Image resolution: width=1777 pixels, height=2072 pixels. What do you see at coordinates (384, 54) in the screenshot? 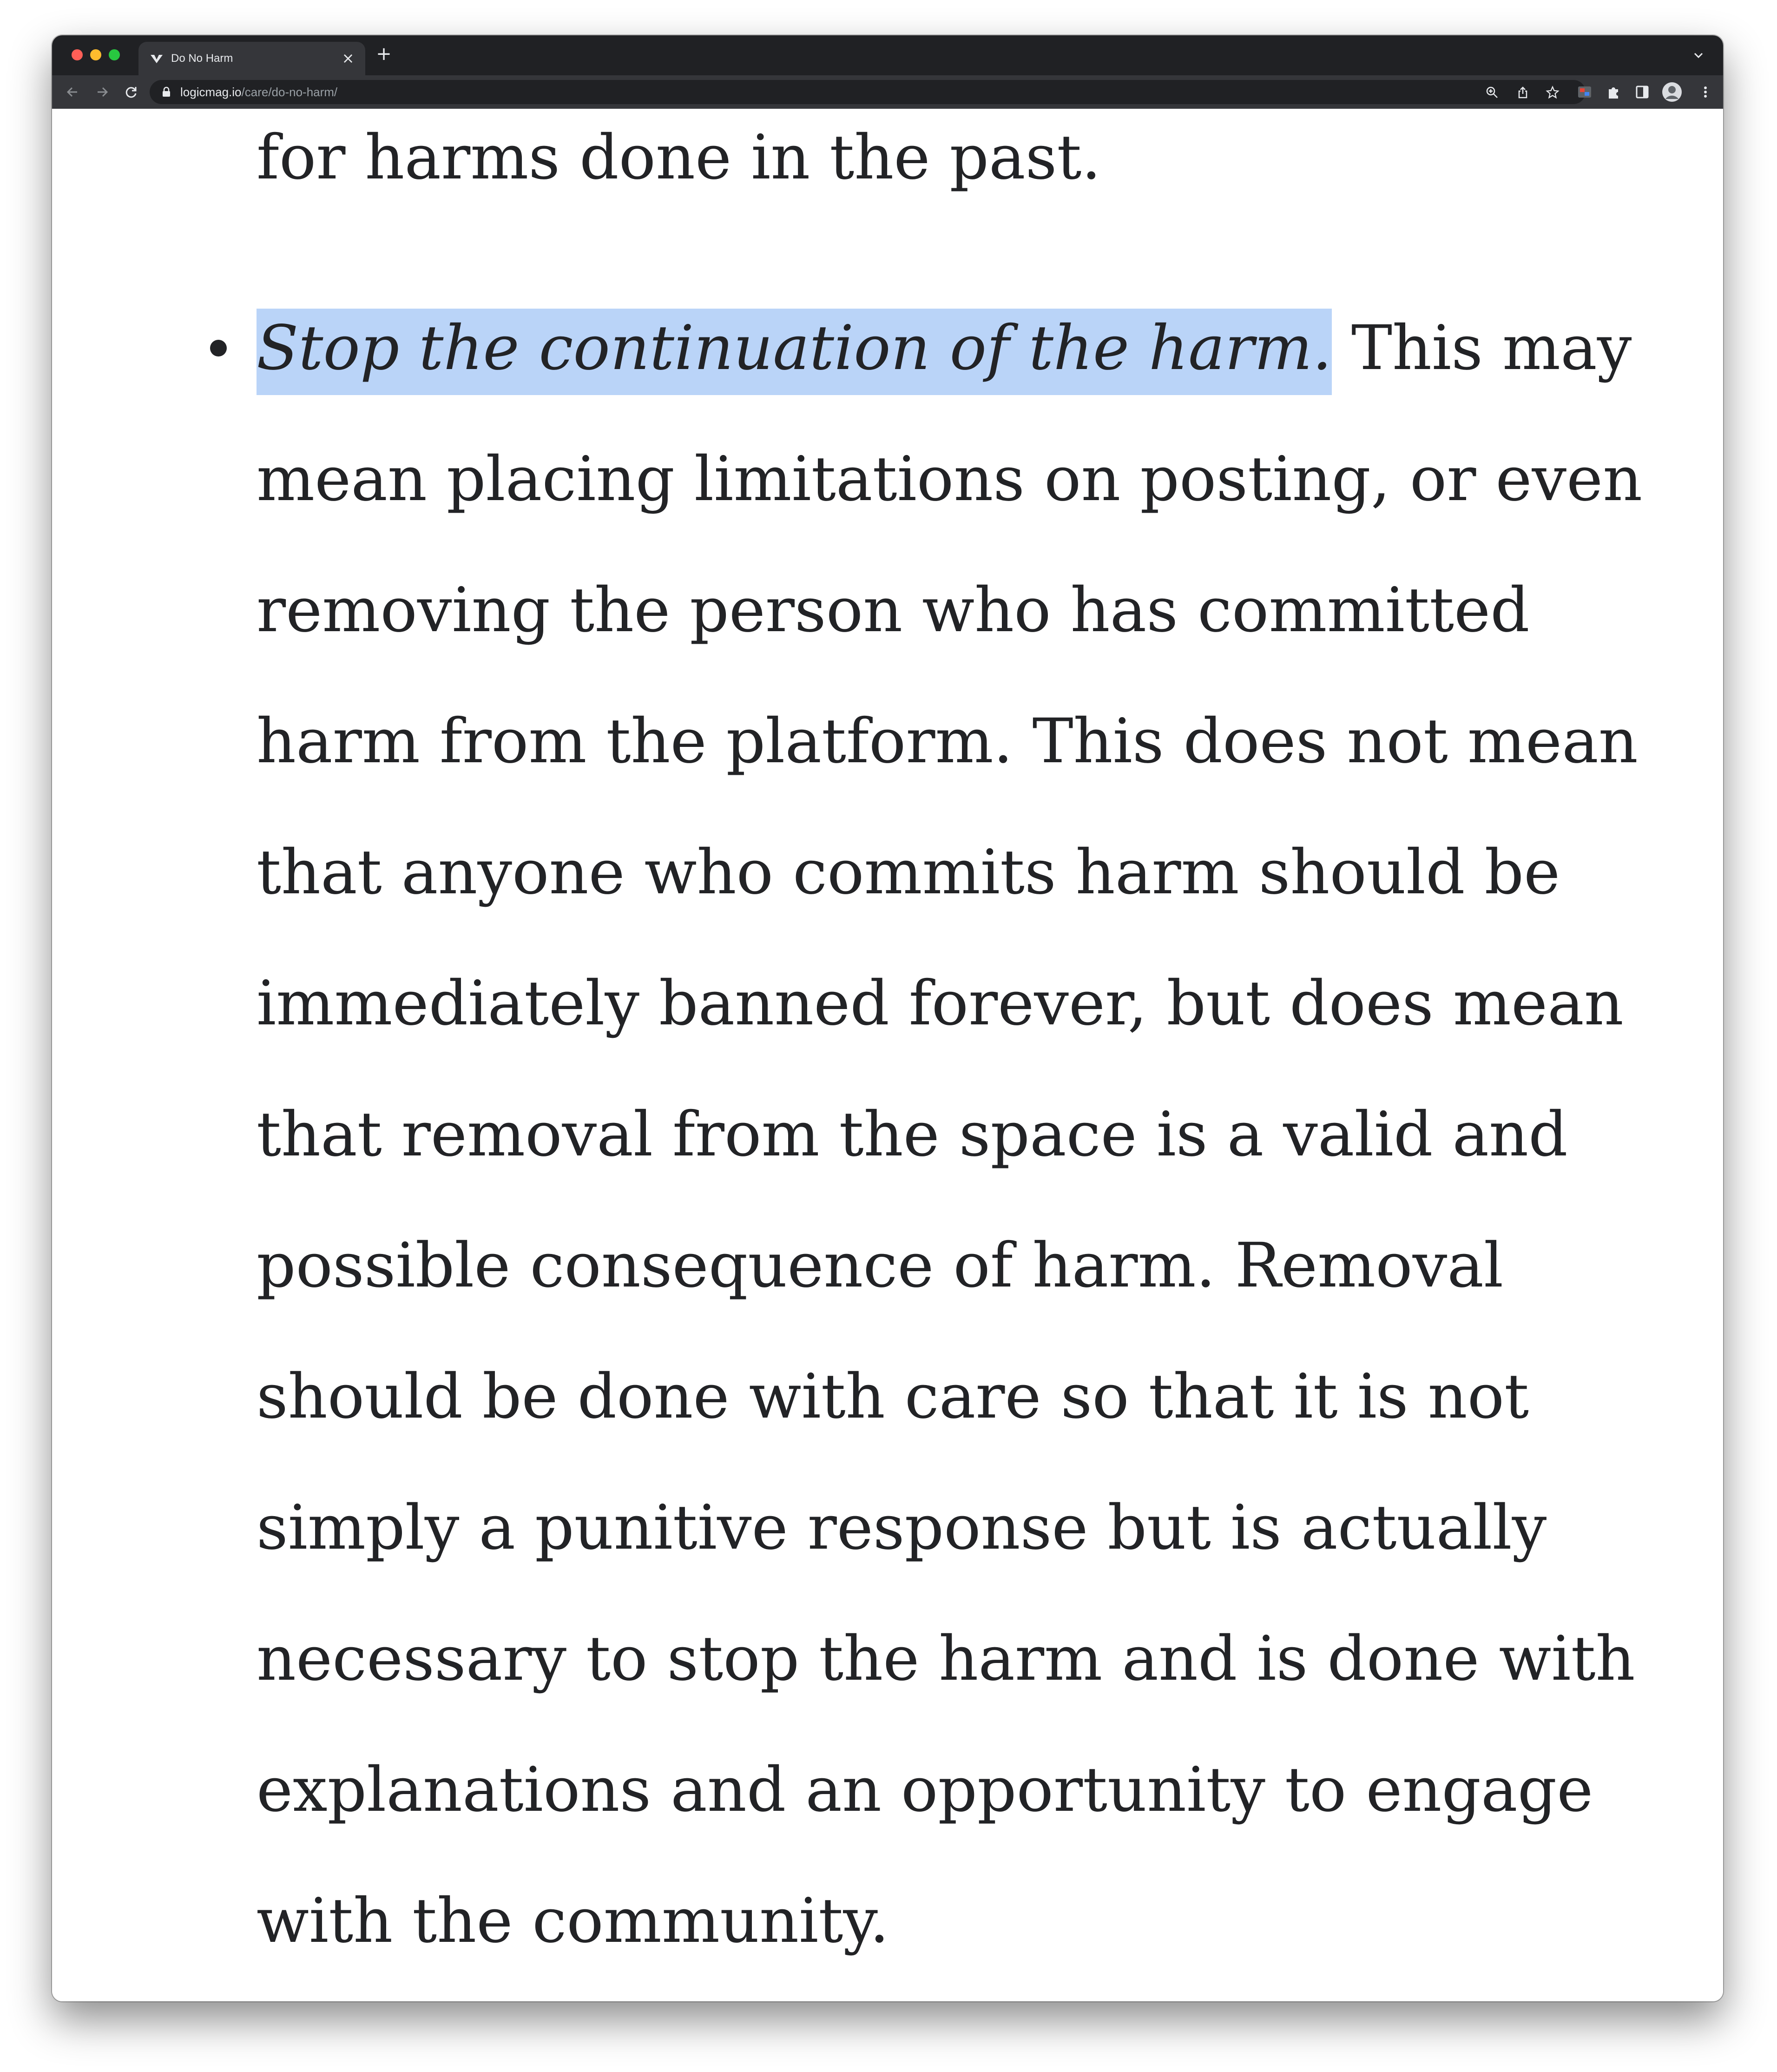
I see `new-tab-button: +` at bounding box center [384, 54].